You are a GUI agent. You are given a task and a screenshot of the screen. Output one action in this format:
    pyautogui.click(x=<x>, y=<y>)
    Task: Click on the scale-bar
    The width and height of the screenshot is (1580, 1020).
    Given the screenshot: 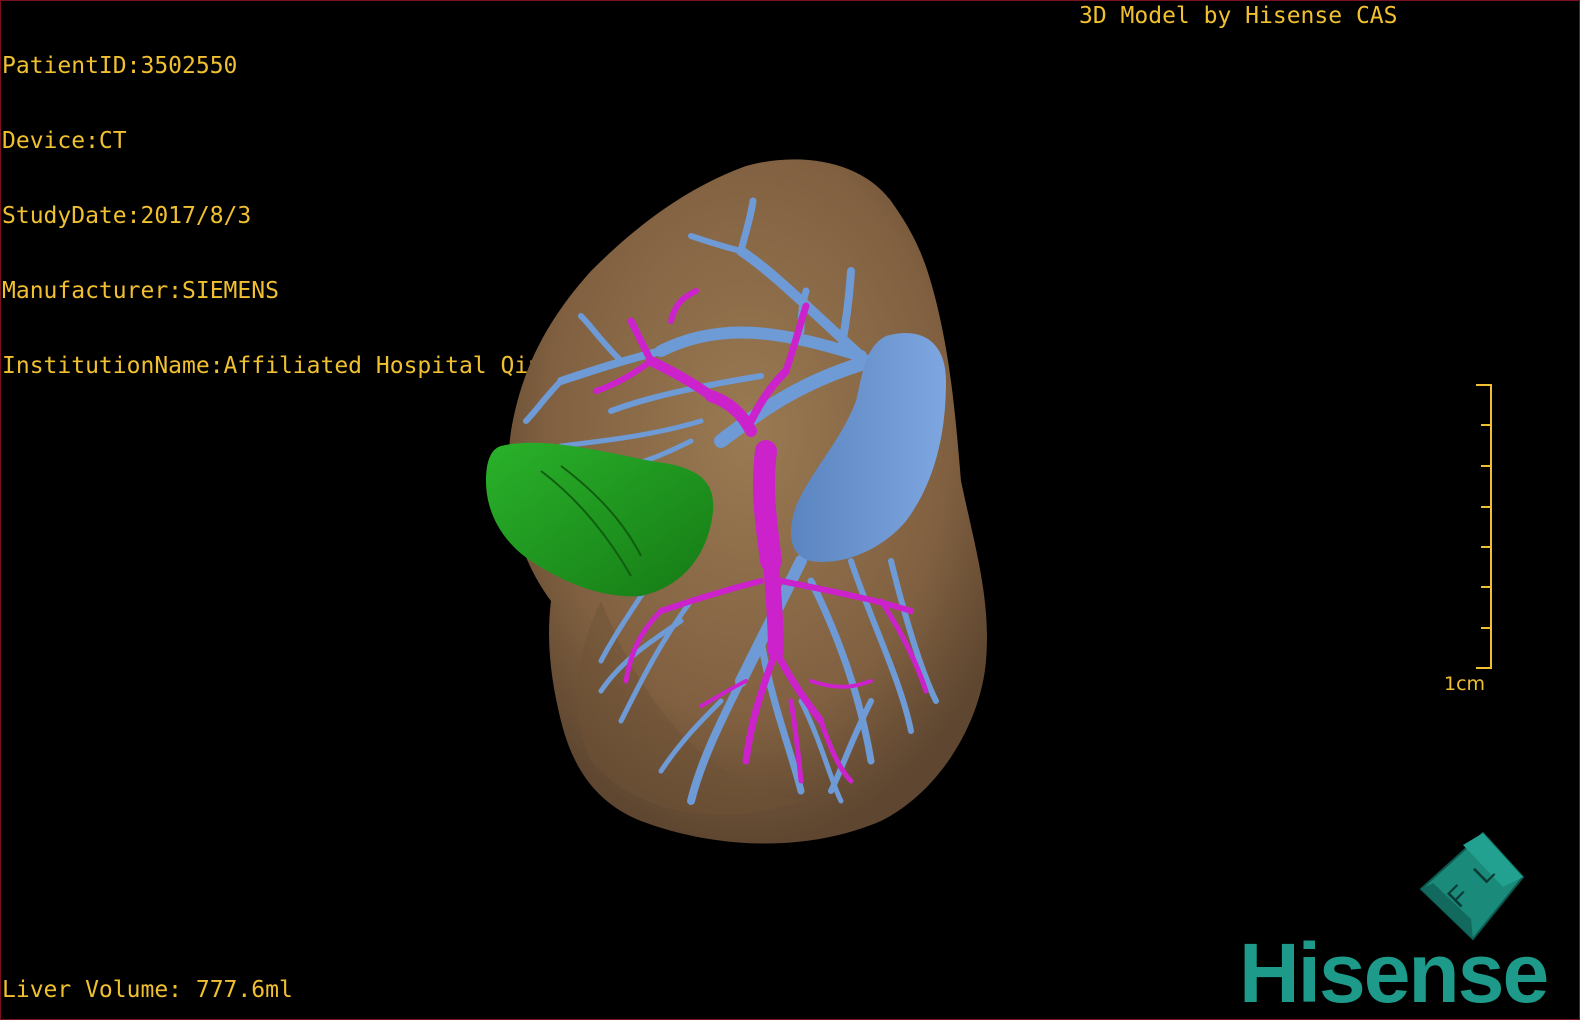 What is the action you would take?
    pyautogui.click(x=1484, y=526)
    